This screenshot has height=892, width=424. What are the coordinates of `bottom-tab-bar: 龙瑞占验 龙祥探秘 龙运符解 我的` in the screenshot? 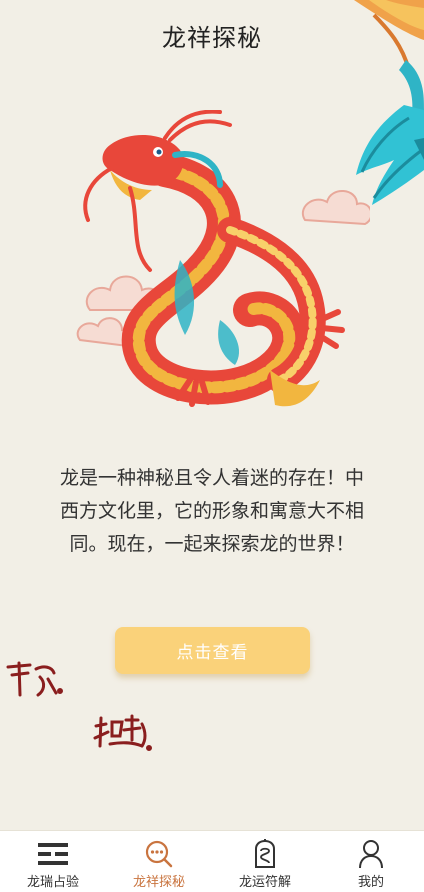 It's located at (212, 861).